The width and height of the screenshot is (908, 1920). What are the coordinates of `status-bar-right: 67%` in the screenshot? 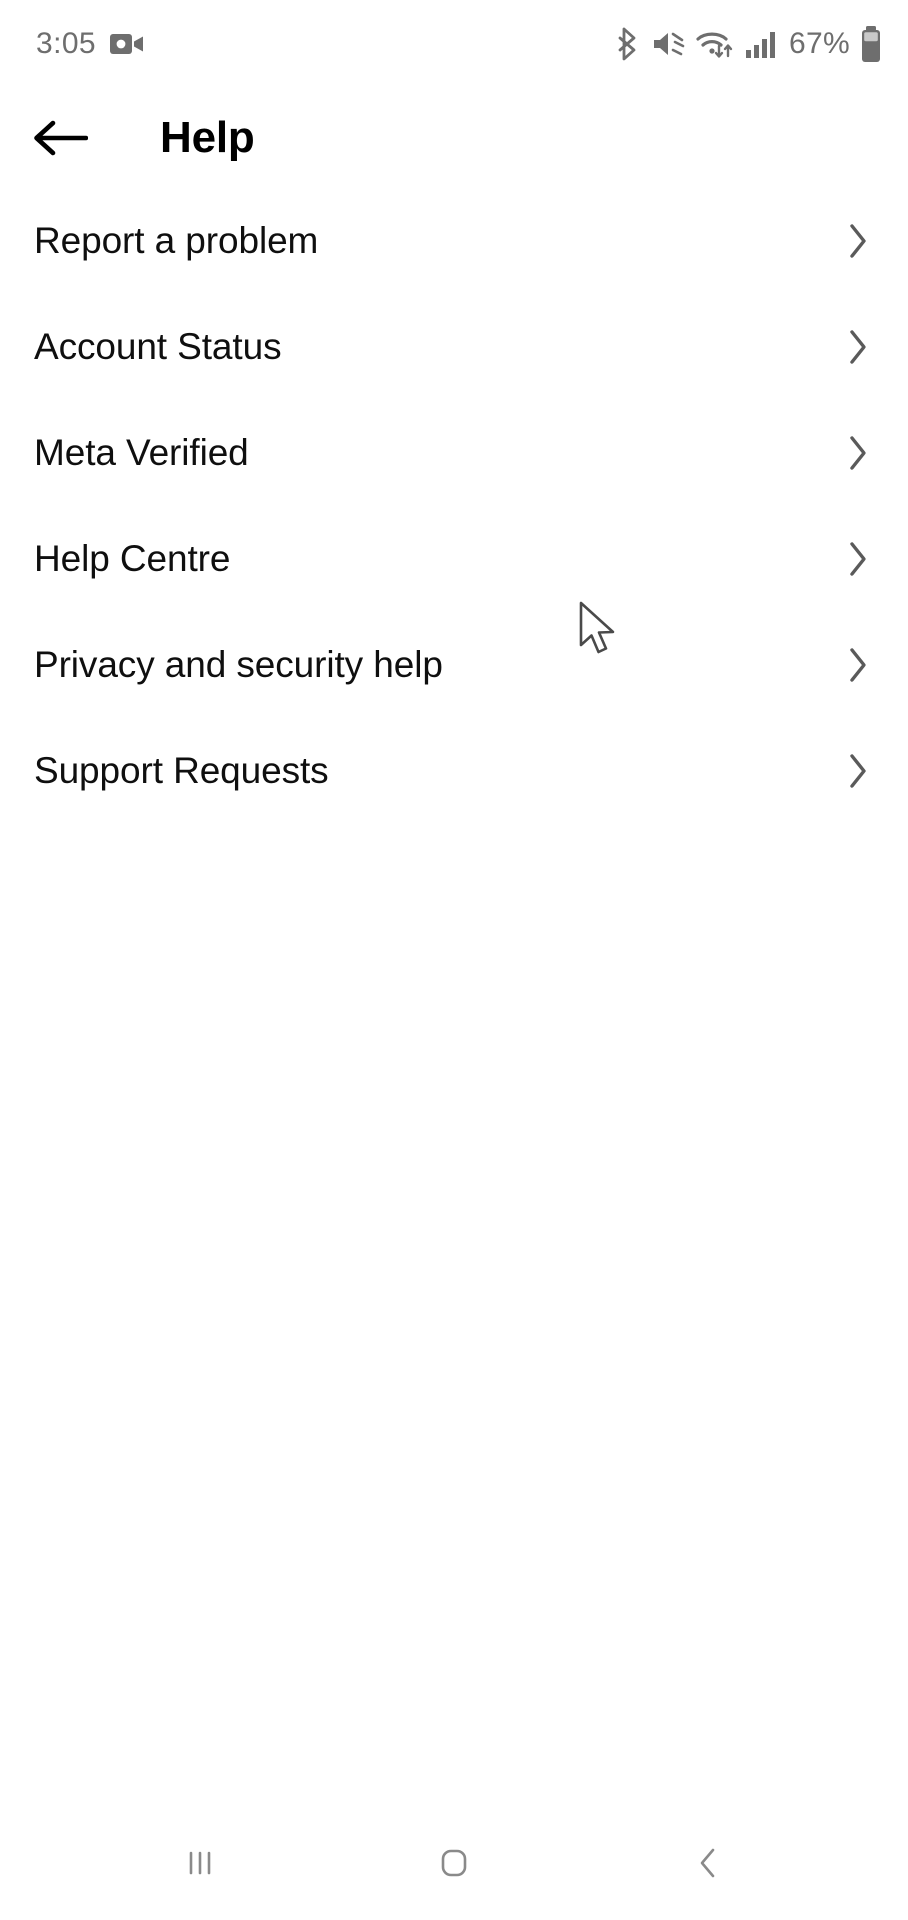 It's located at (748, 44).